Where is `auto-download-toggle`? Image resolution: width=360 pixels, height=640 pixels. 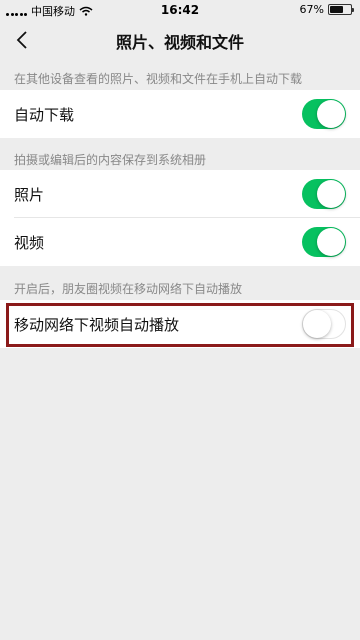 auto-download-toggle is located at coordinates (324, 114).